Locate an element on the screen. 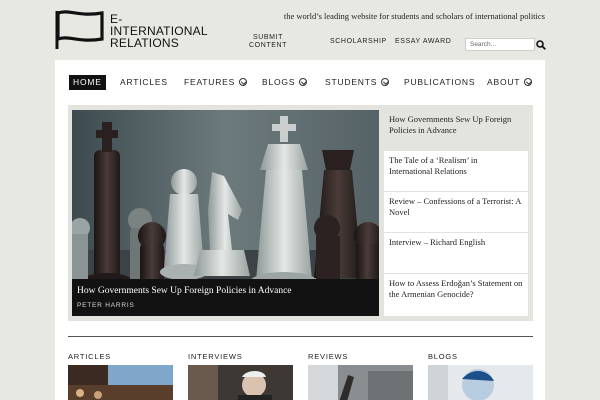 Image resolution: width=600 pixels, height=400 pixels. section-label-blogs: BLOGS is located at coordinates (443, 356).